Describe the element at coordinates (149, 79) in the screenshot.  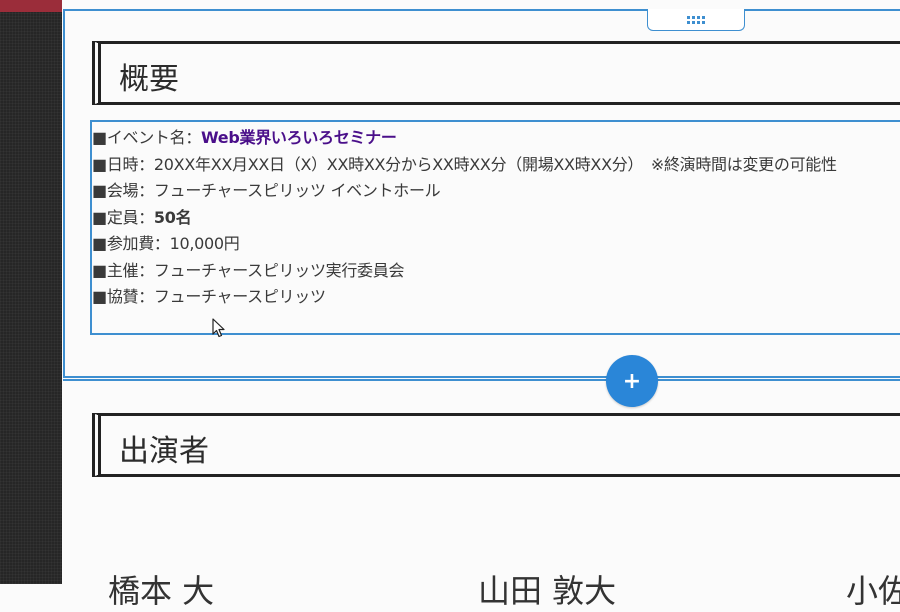
I see `overview-heading: 概要` at that location.